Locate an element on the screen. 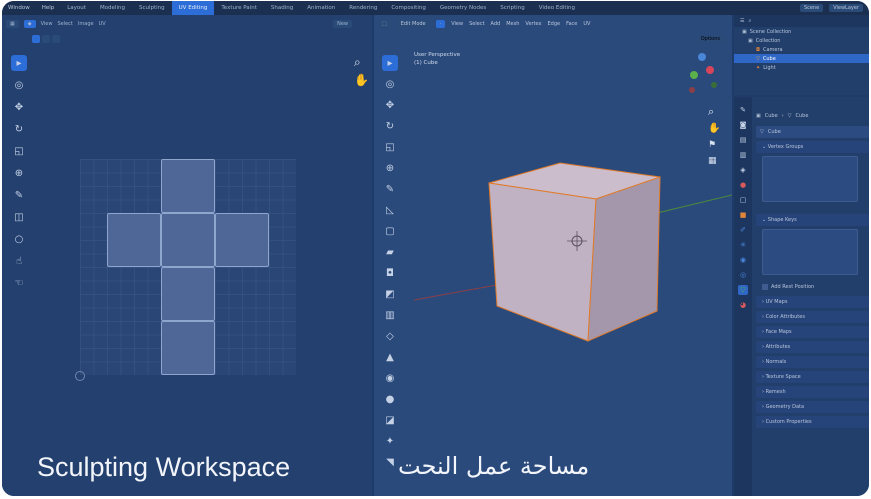 This screenshot has width=871, height=499. select-box-icon: ▸ is located at coordinates (19, 63).